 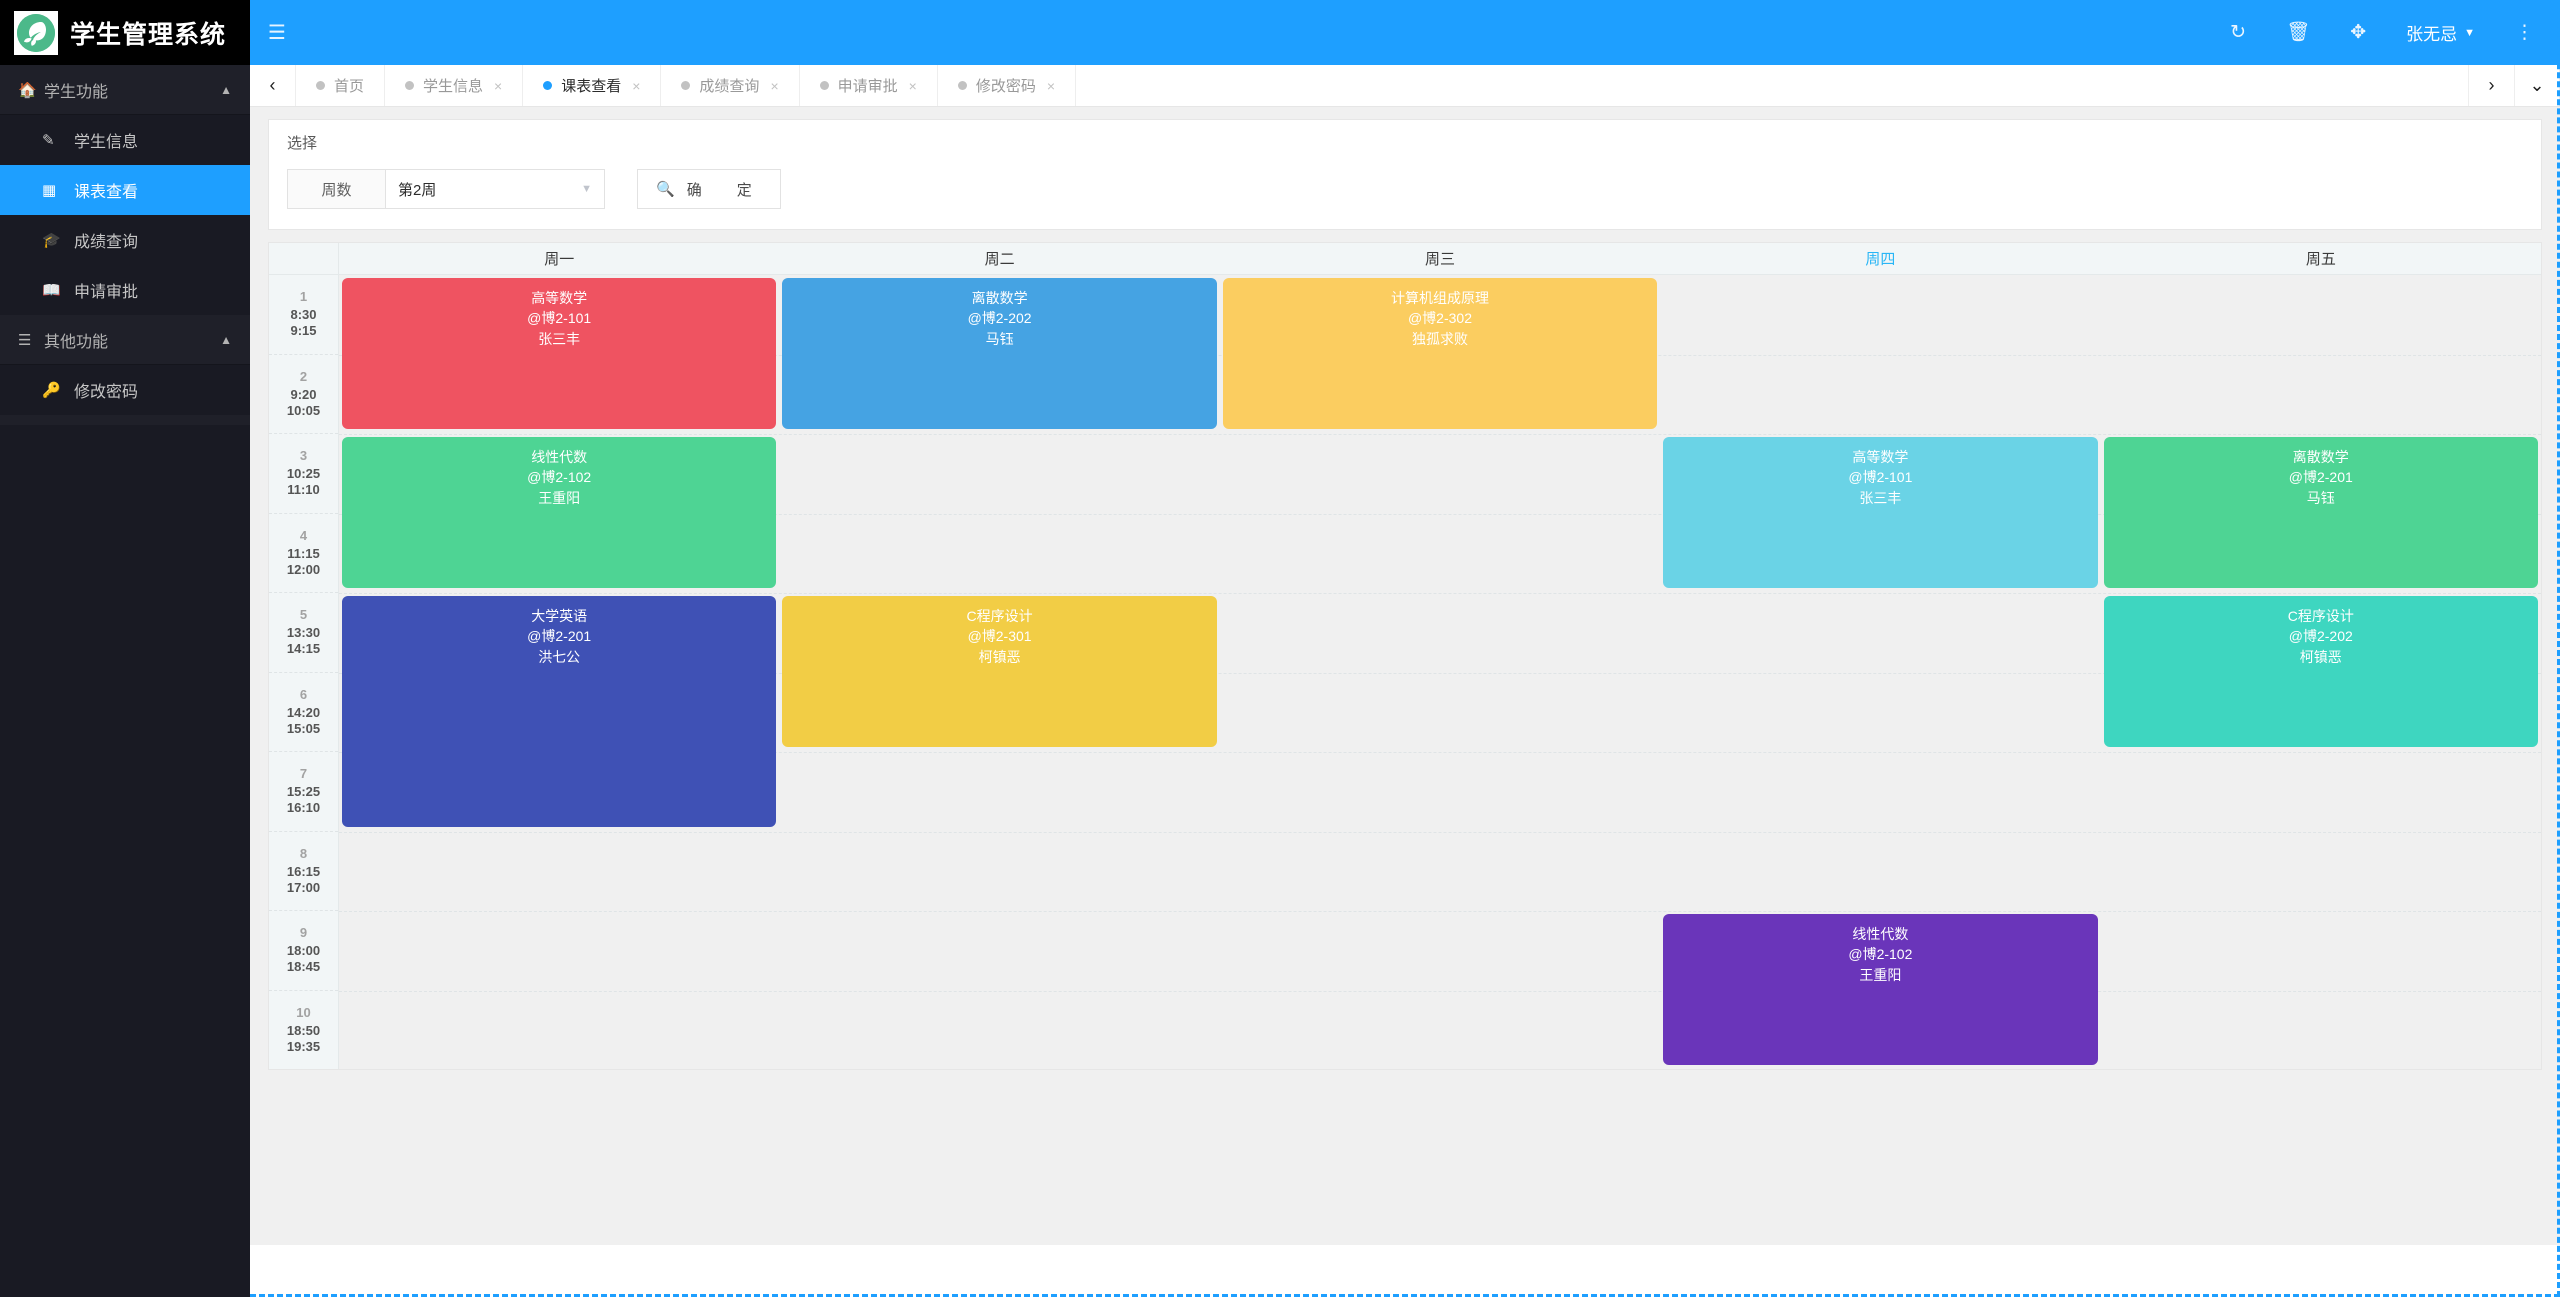 What do you see at coordinates (303, 694) in the screenshot?
I see `period-number: 6` at bounding box center [303, 694].